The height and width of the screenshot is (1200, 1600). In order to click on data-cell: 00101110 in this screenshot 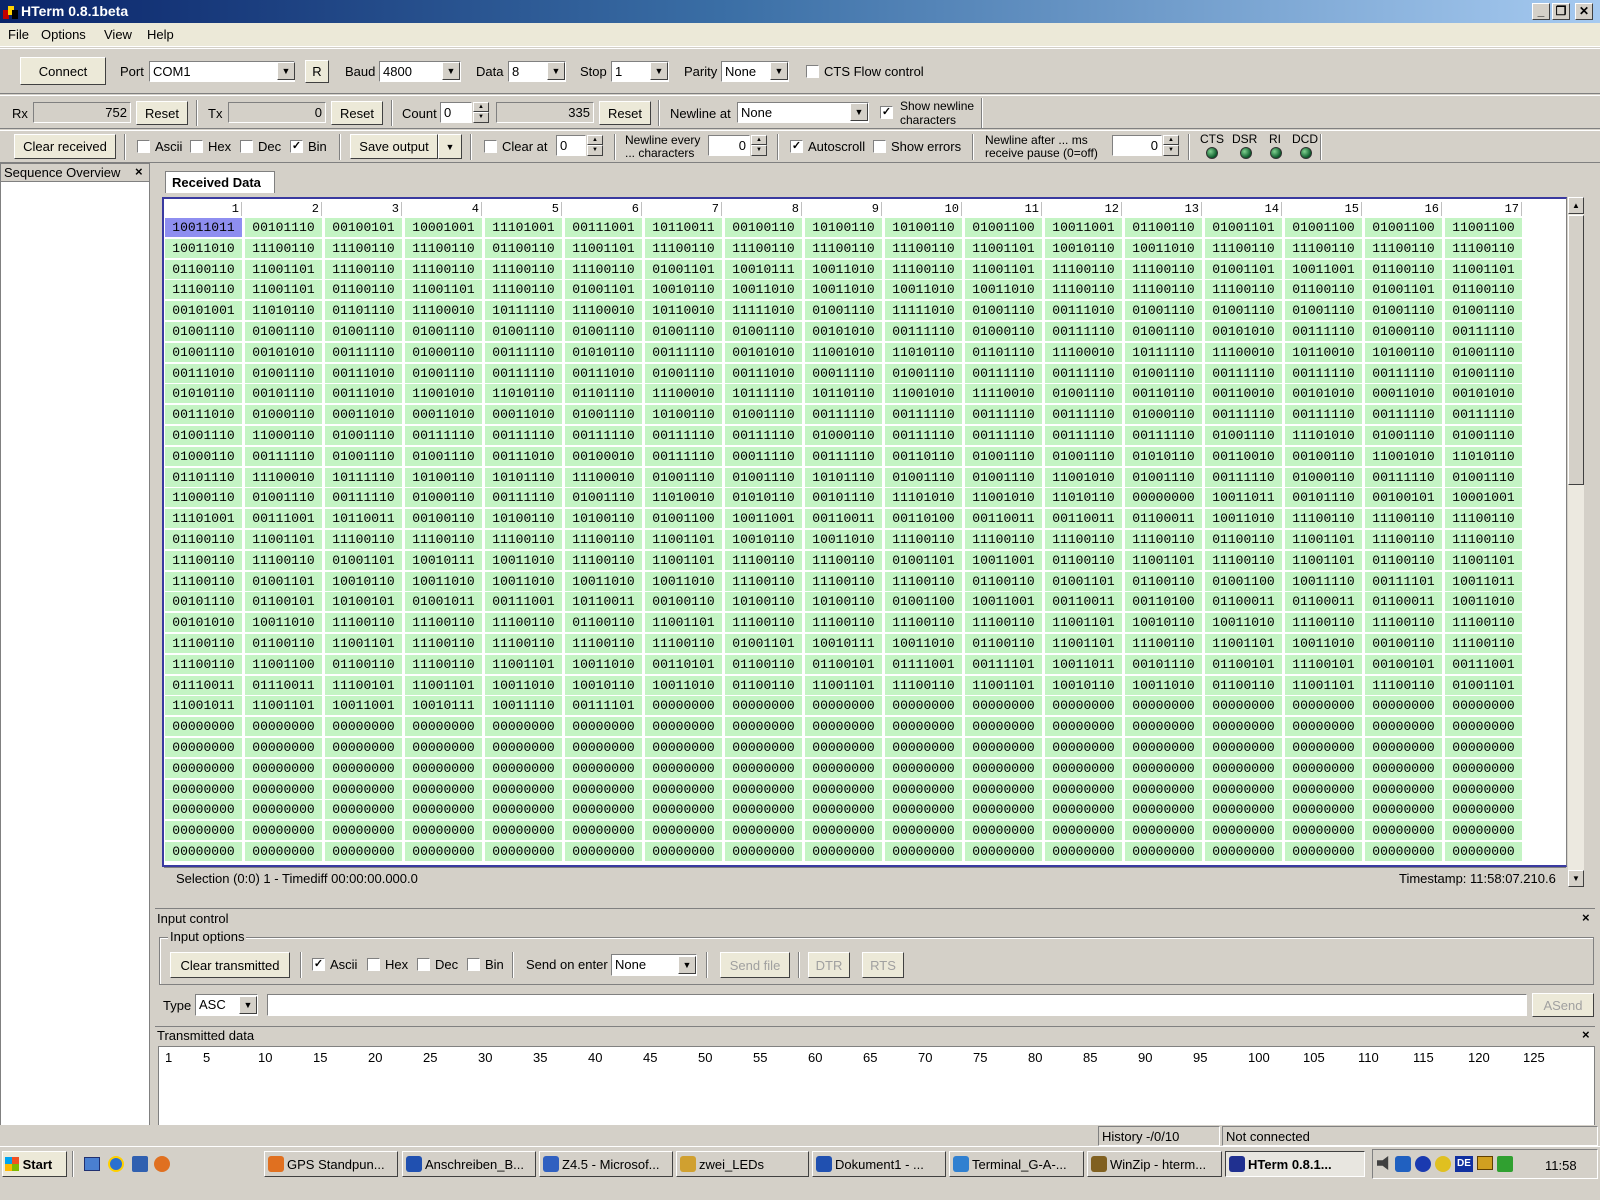, I will do `click(1163, 664)`.